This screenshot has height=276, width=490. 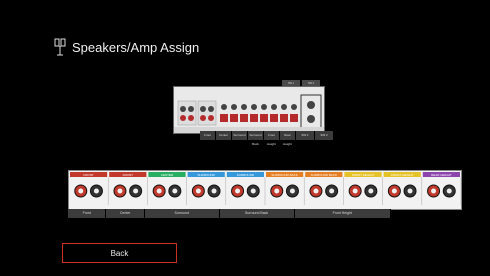 What do you see at coordinates (272, 138) in the screenshot?
I see `pre-out-label: Front Height` at bounding box center [272, 138].